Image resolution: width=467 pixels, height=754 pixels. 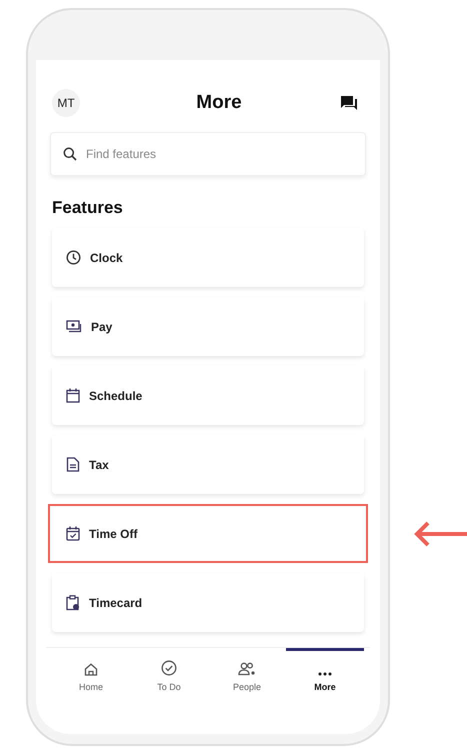 What do you see at coordinates (208, 602) in the screenshot?
I see `feature-item: Timecard` at bounding box center [208, 602].